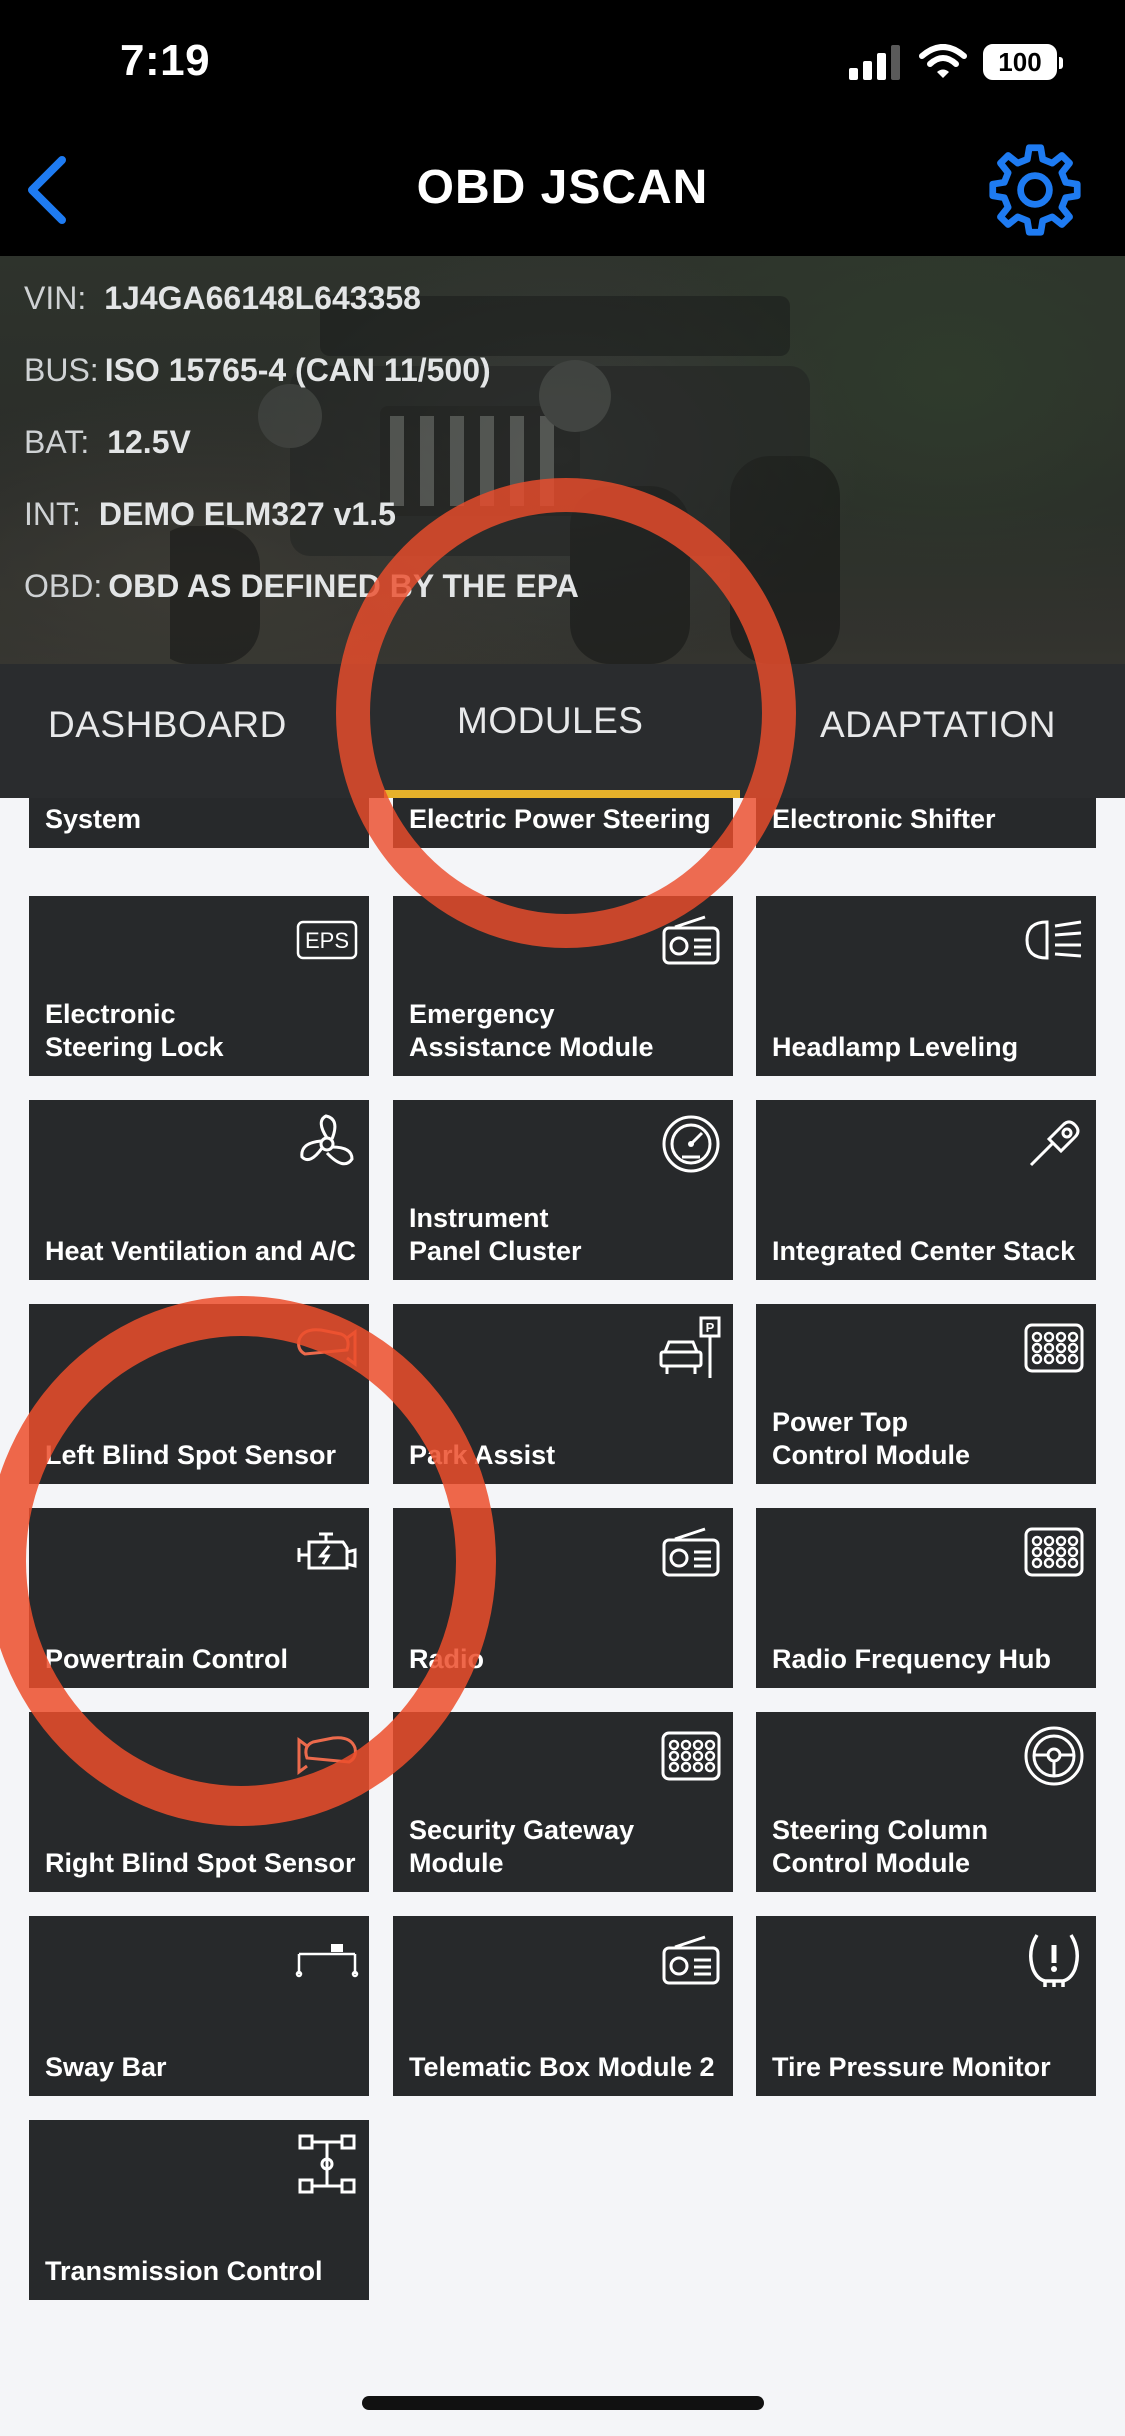 The height and width of the screenshot is (2436, 1125). What do you see at coordinates (327, 2164) in the screenshot?
I see `transmission-icon` at bounding box center [327, 2164].